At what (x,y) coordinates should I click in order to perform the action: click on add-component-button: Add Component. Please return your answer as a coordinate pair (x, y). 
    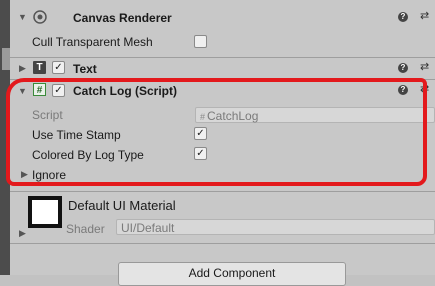
    Looking at the image, I should click on (232, 274).